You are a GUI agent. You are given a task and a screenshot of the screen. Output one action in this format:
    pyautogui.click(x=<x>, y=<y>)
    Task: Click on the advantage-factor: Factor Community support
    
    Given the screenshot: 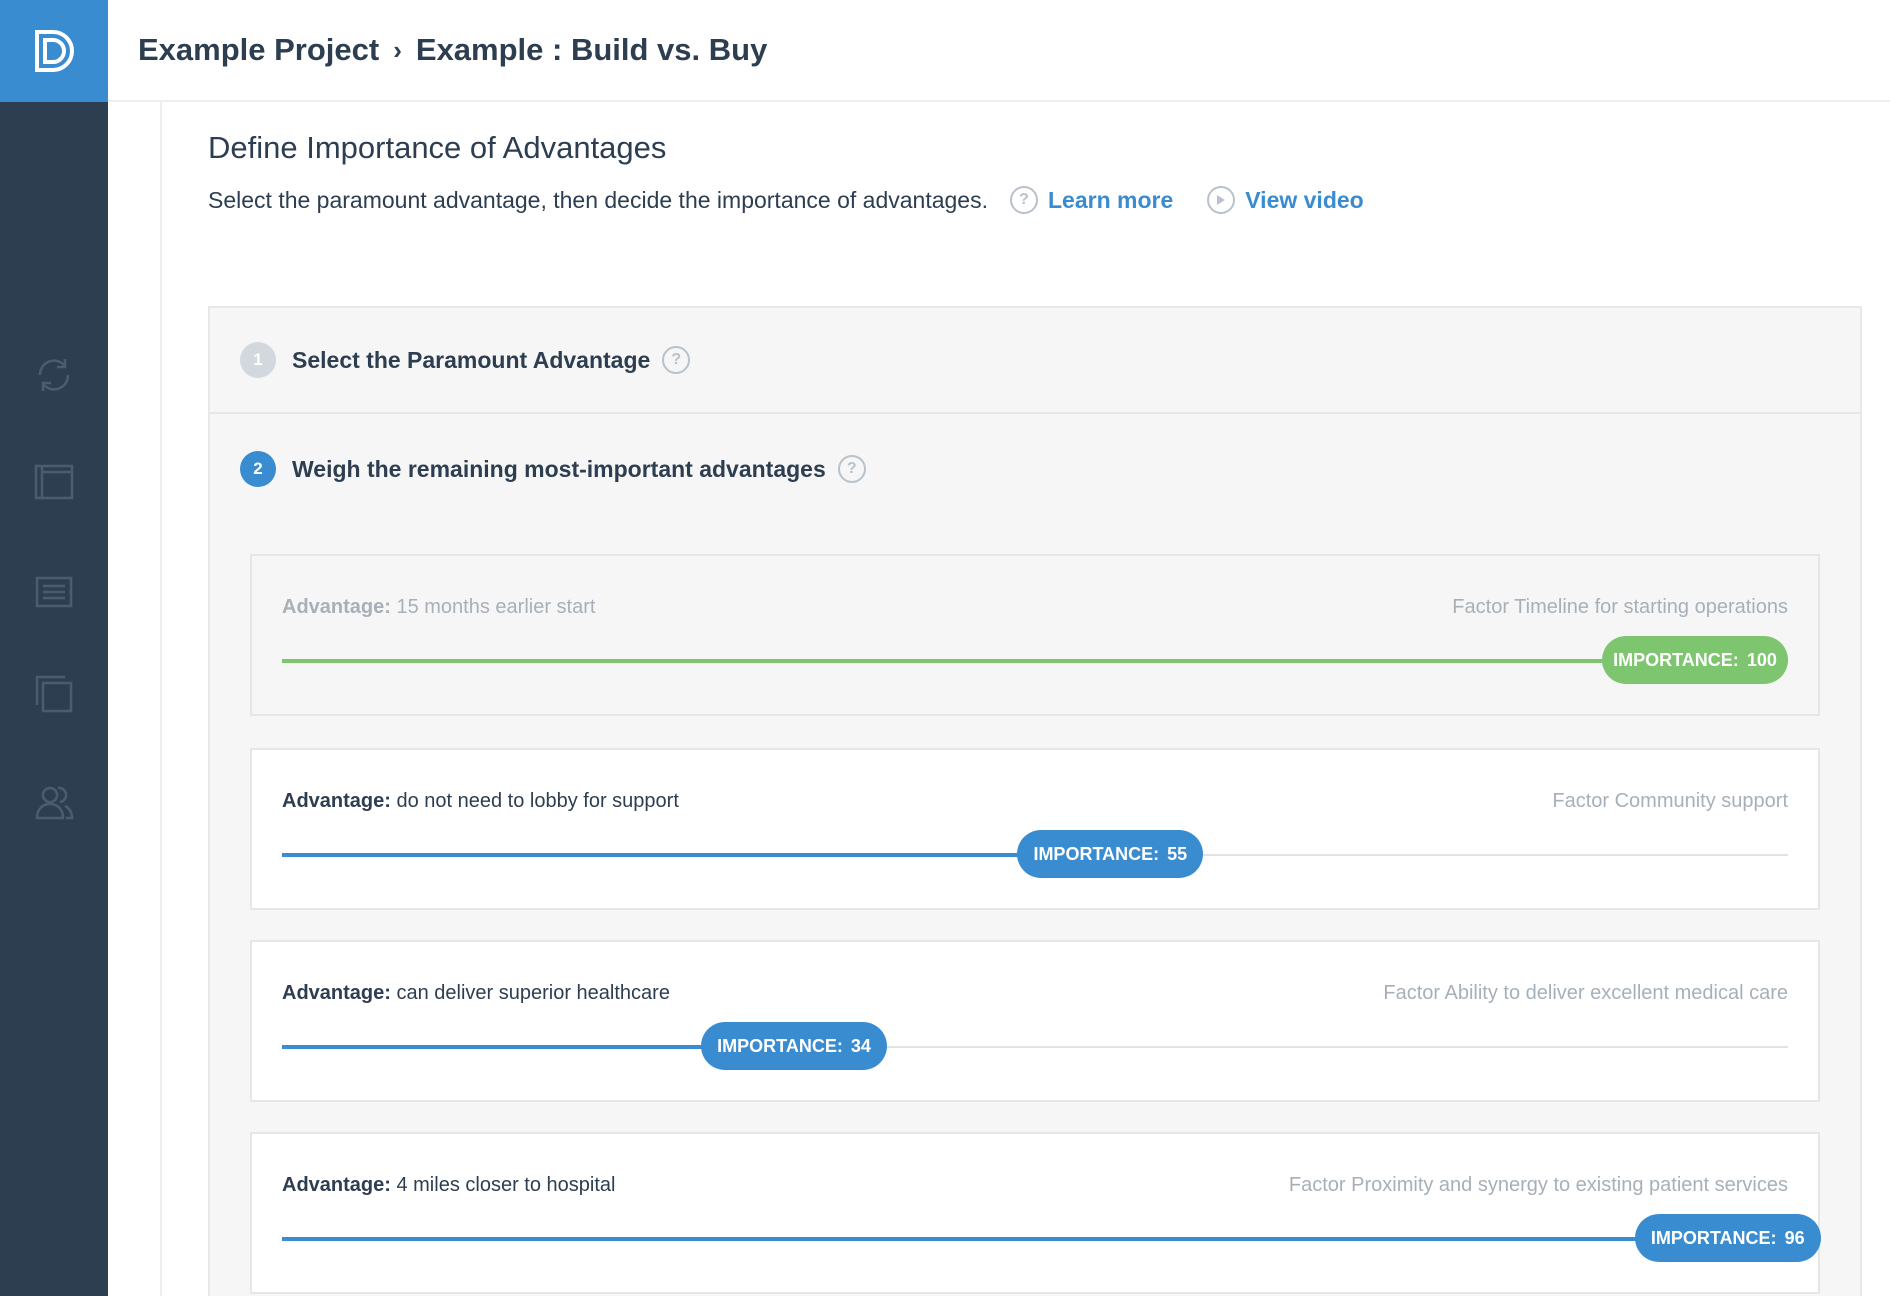 What is the action you would take?
    pyautogui.click(x=1670, y=801)
    